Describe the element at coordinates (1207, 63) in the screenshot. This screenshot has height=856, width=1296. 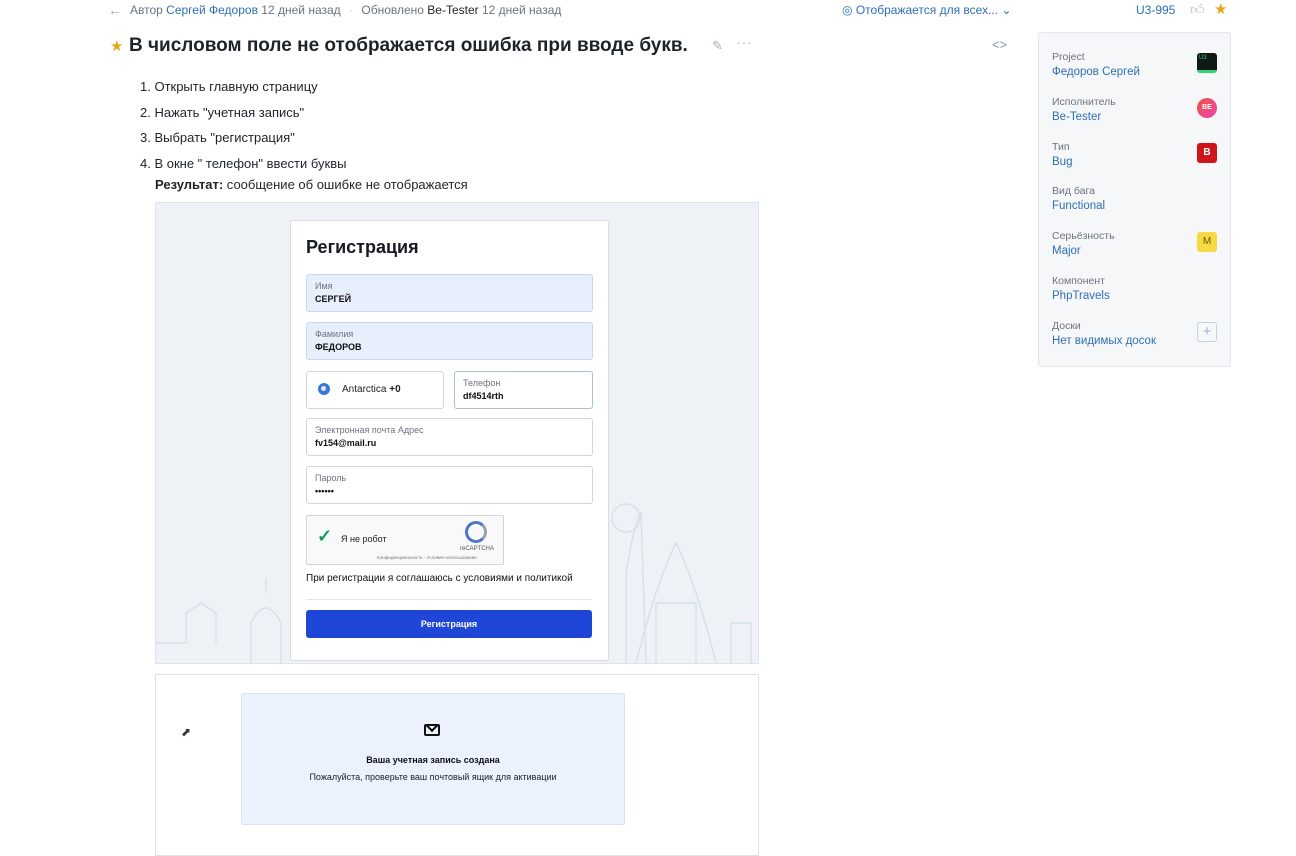
I see `project-avatar: U3` at that location.